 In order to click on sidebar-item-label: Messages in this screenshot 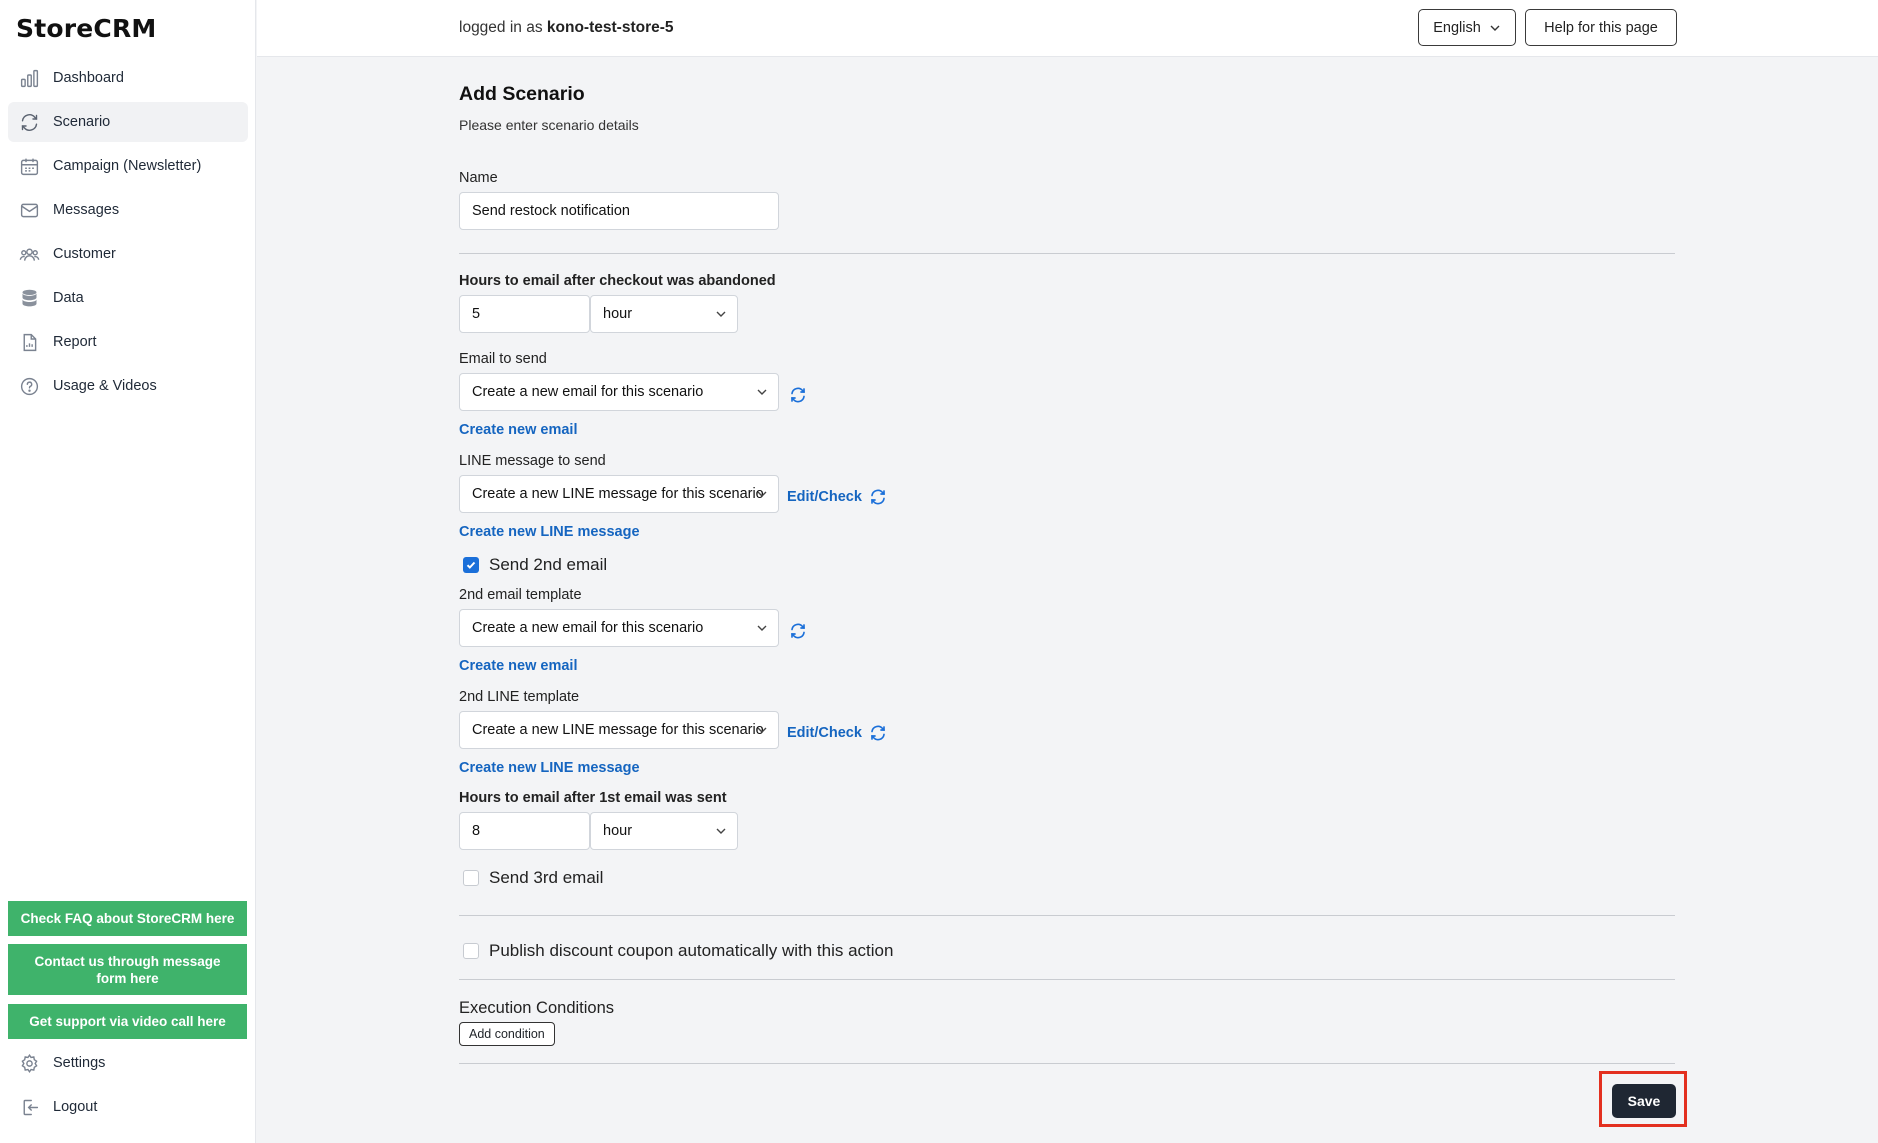, I will do `click(86, 210)`.